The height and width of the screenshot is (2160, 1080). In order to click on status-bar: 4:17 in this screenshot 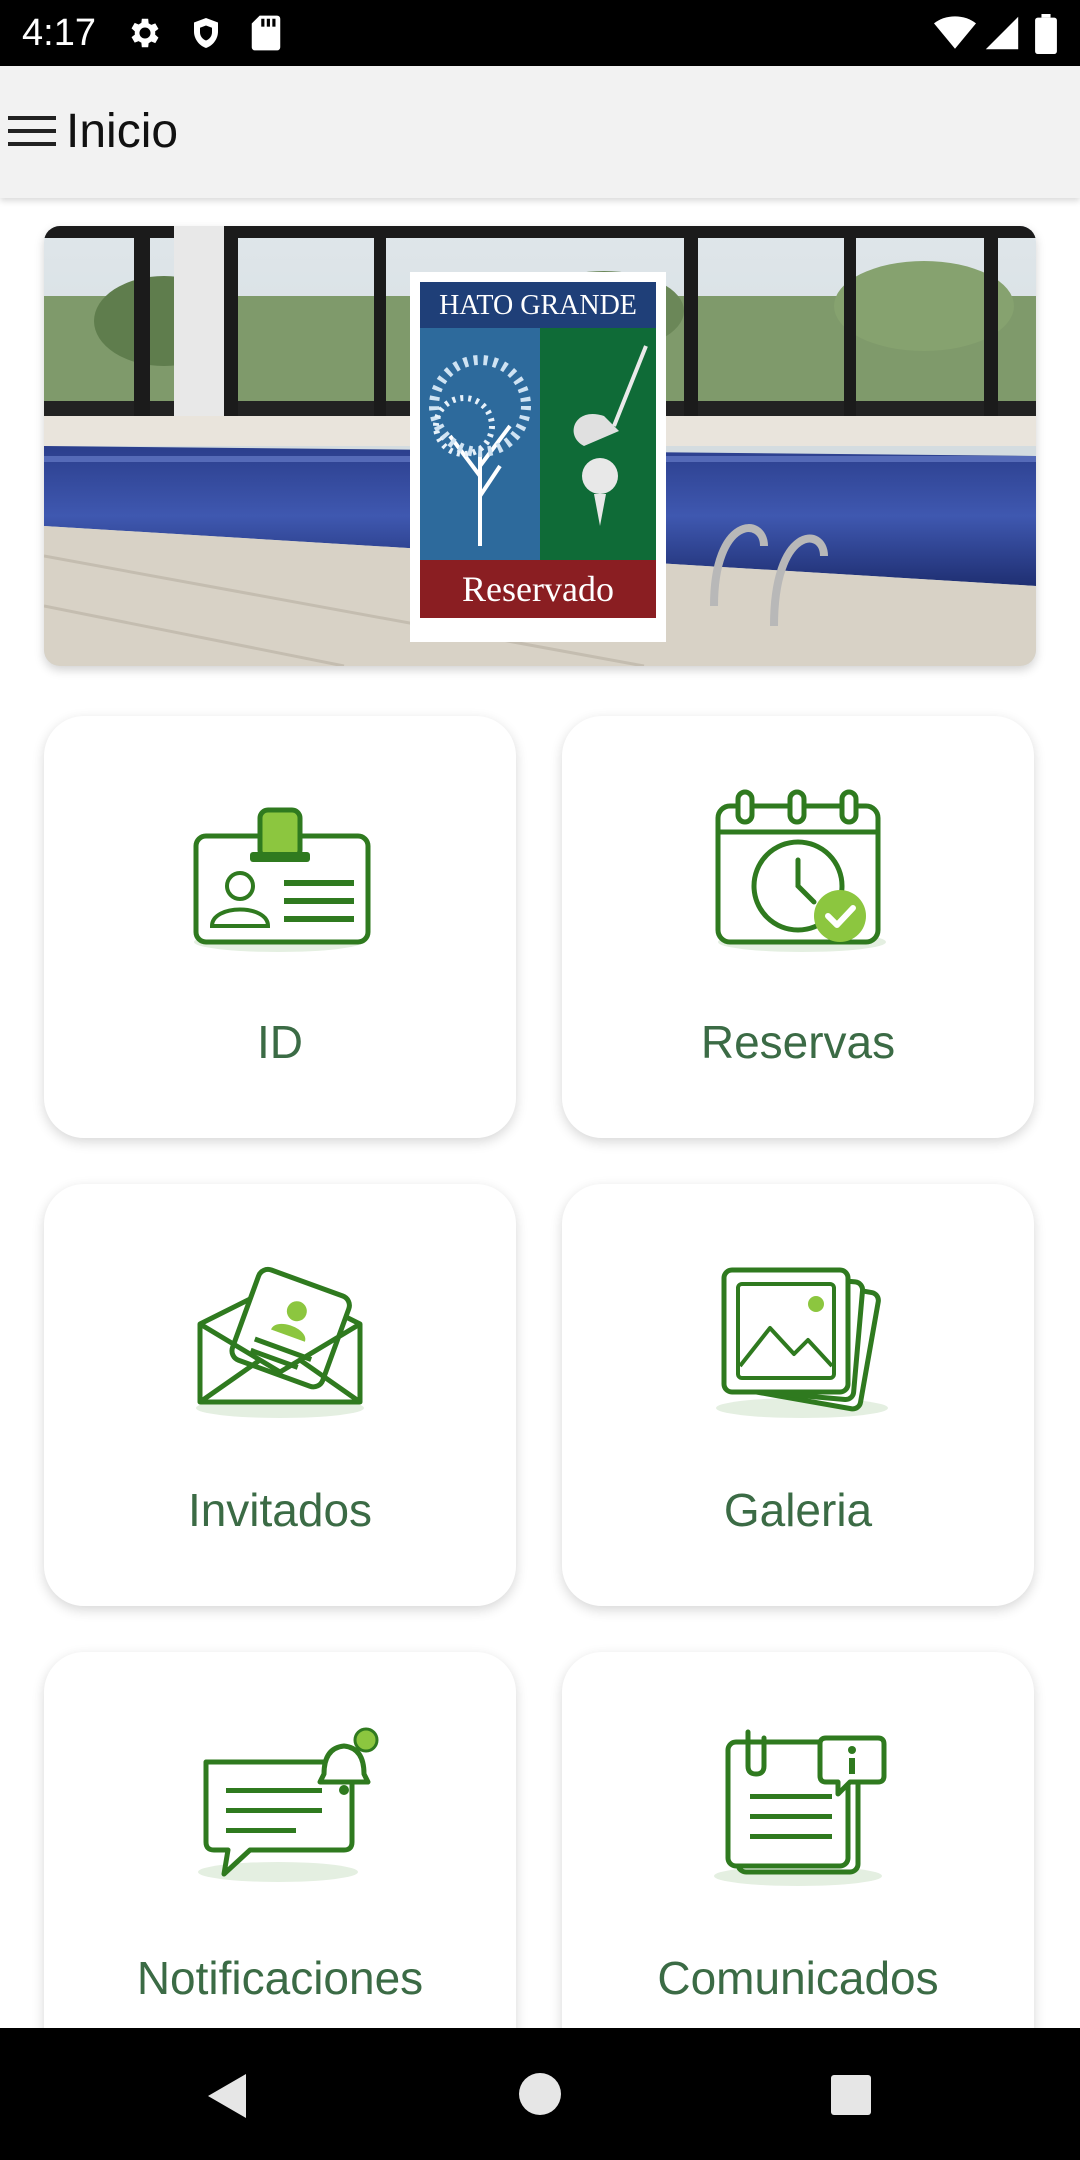, I will do `click(540, 33)`.